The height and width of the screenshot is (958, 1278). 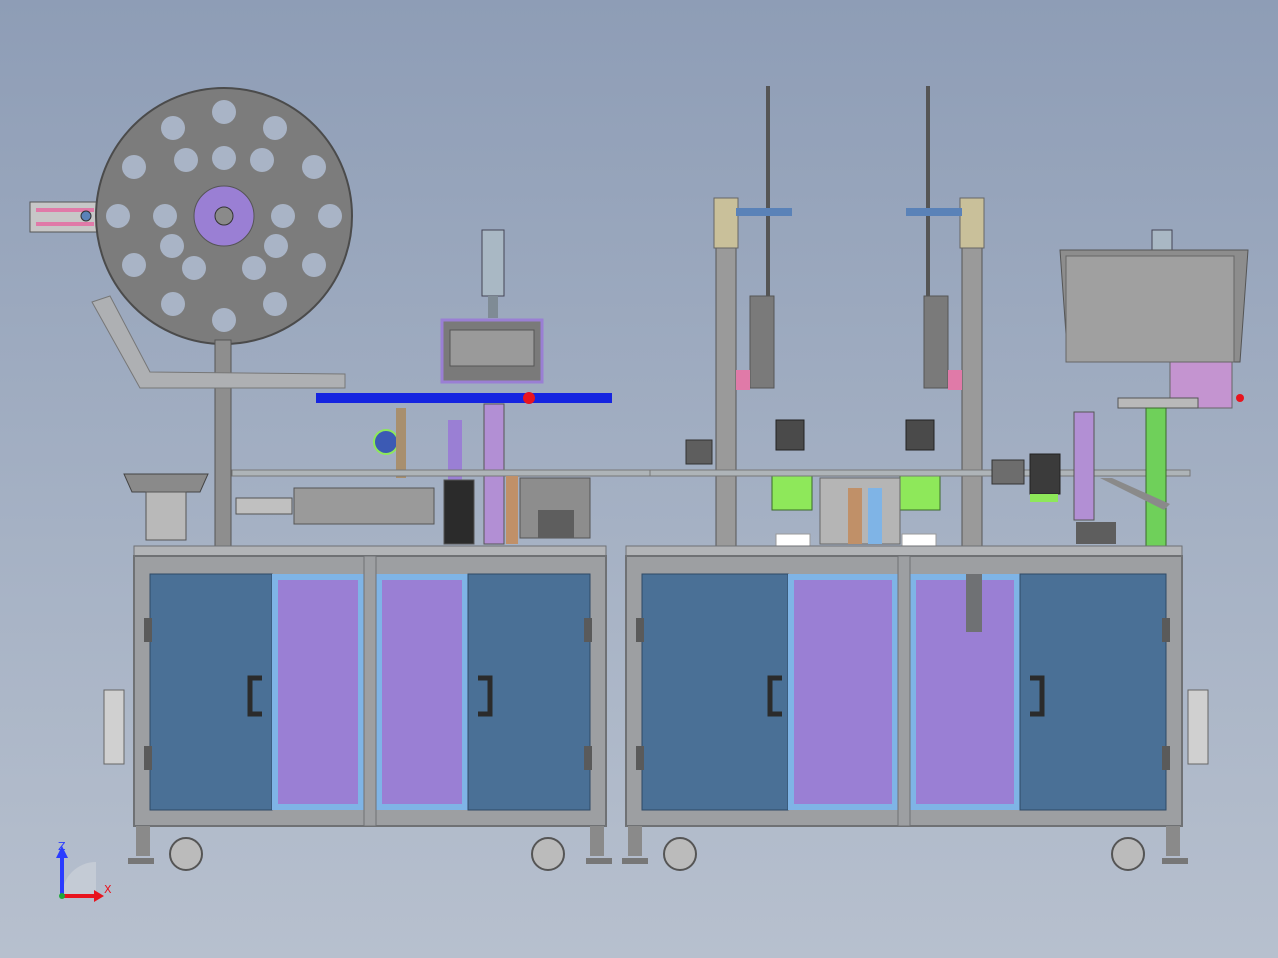 What do you see at coordinates (1156, 478) in the screenshot?
I see `turntable-shaft` at bounding box center [1156, 478].